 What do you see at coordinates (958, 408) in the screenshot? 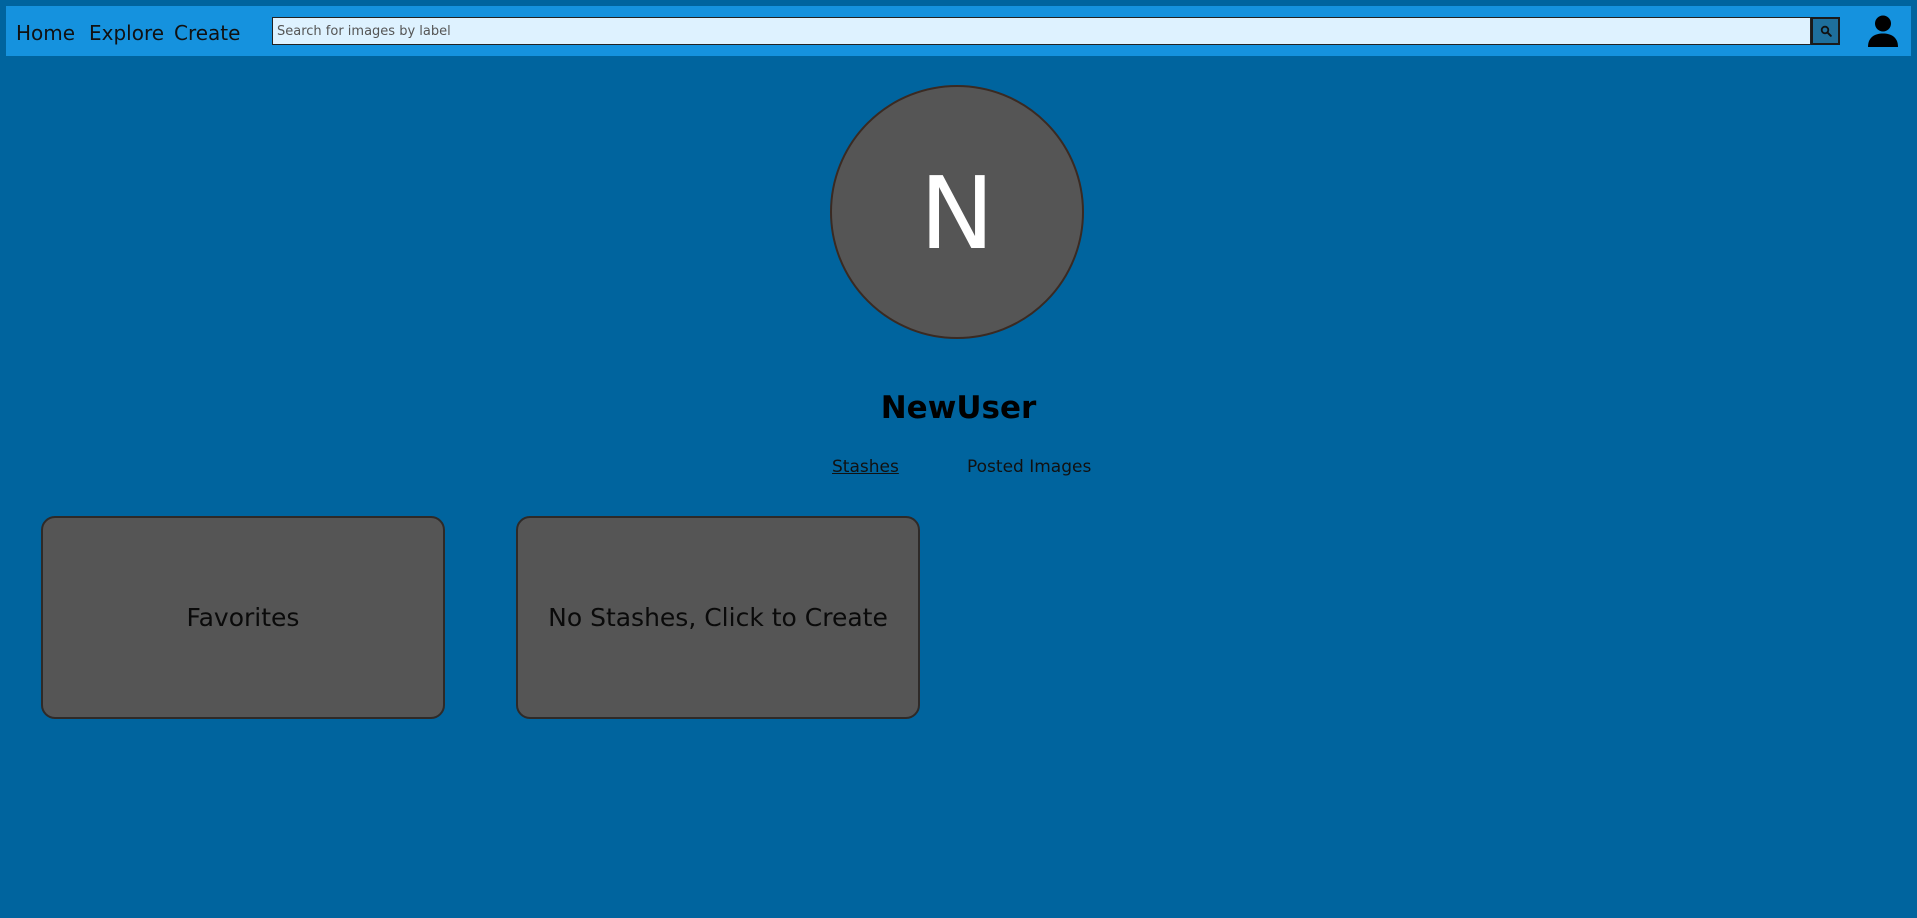
I see `profile-username: NewUser` at bounding box center [958, 408].